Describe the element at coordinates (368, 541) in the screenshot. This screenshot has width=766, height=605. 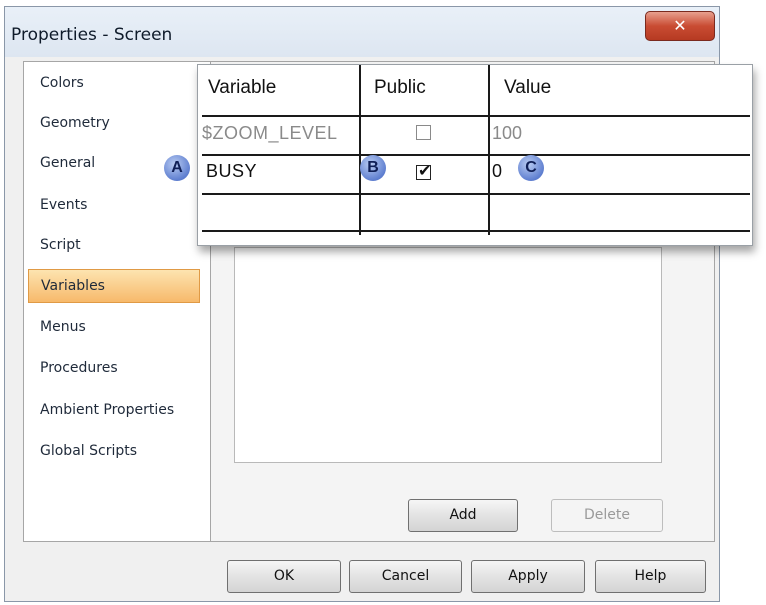
I see `footer-divider` at that location.